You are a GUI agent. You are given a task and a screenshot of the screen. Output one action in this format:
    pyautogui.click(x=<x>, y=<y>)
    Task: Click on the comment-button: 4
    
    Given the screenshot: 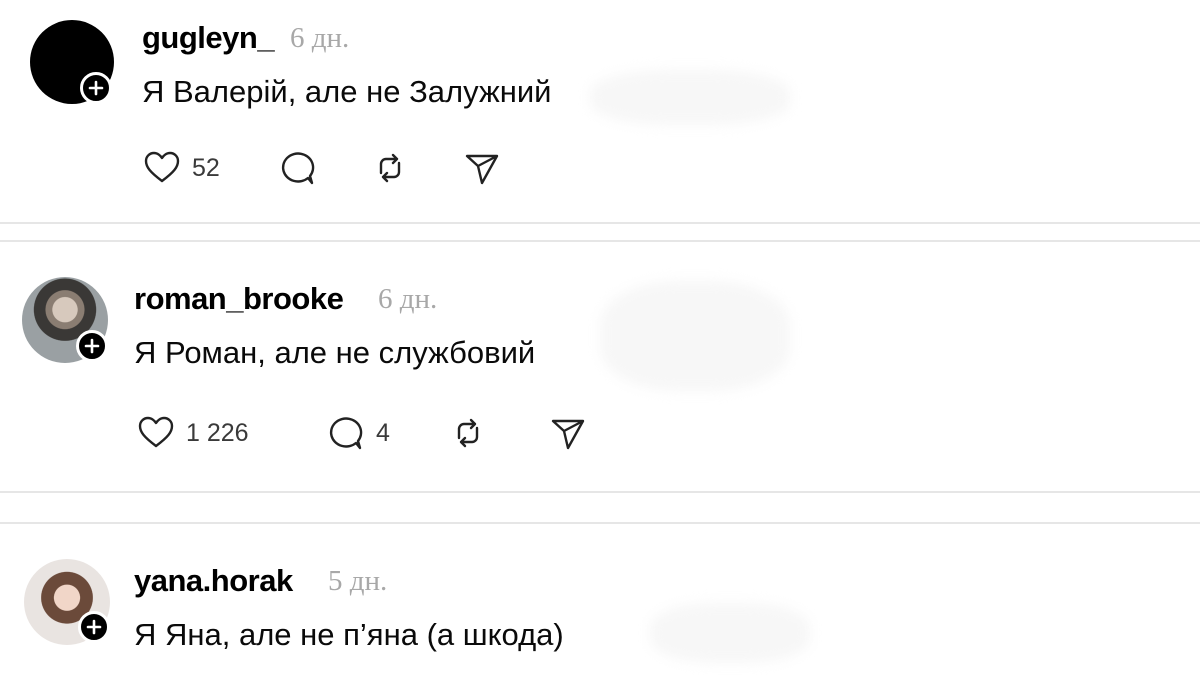 What is the action you would take?
    pyautogui.click(x=358, y=433)
    